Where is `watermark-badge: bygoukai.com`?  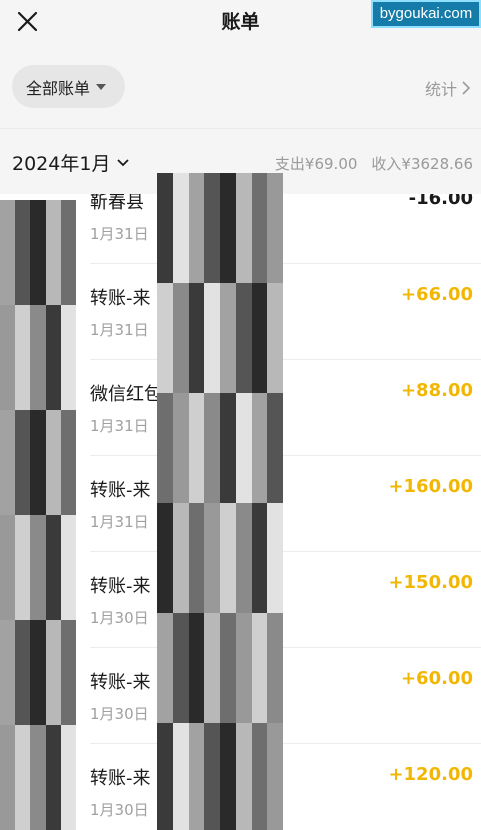 watermark-badge: bygoukai.com is located at coordinates (426, 14).